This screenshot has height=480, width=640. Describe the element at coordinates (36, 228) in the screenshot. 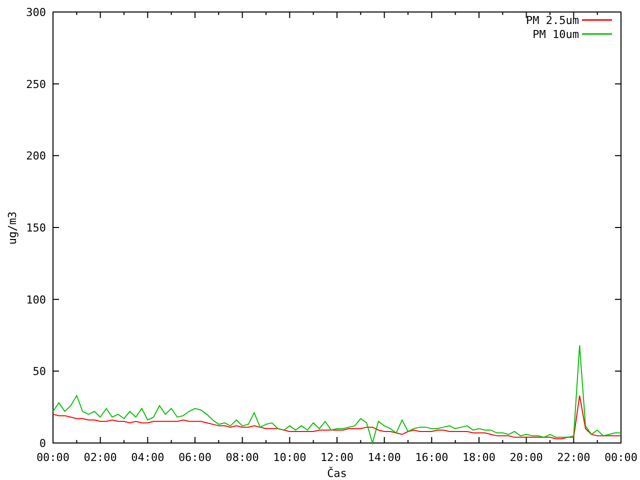

I see `y-tick-label: 150` at that location.